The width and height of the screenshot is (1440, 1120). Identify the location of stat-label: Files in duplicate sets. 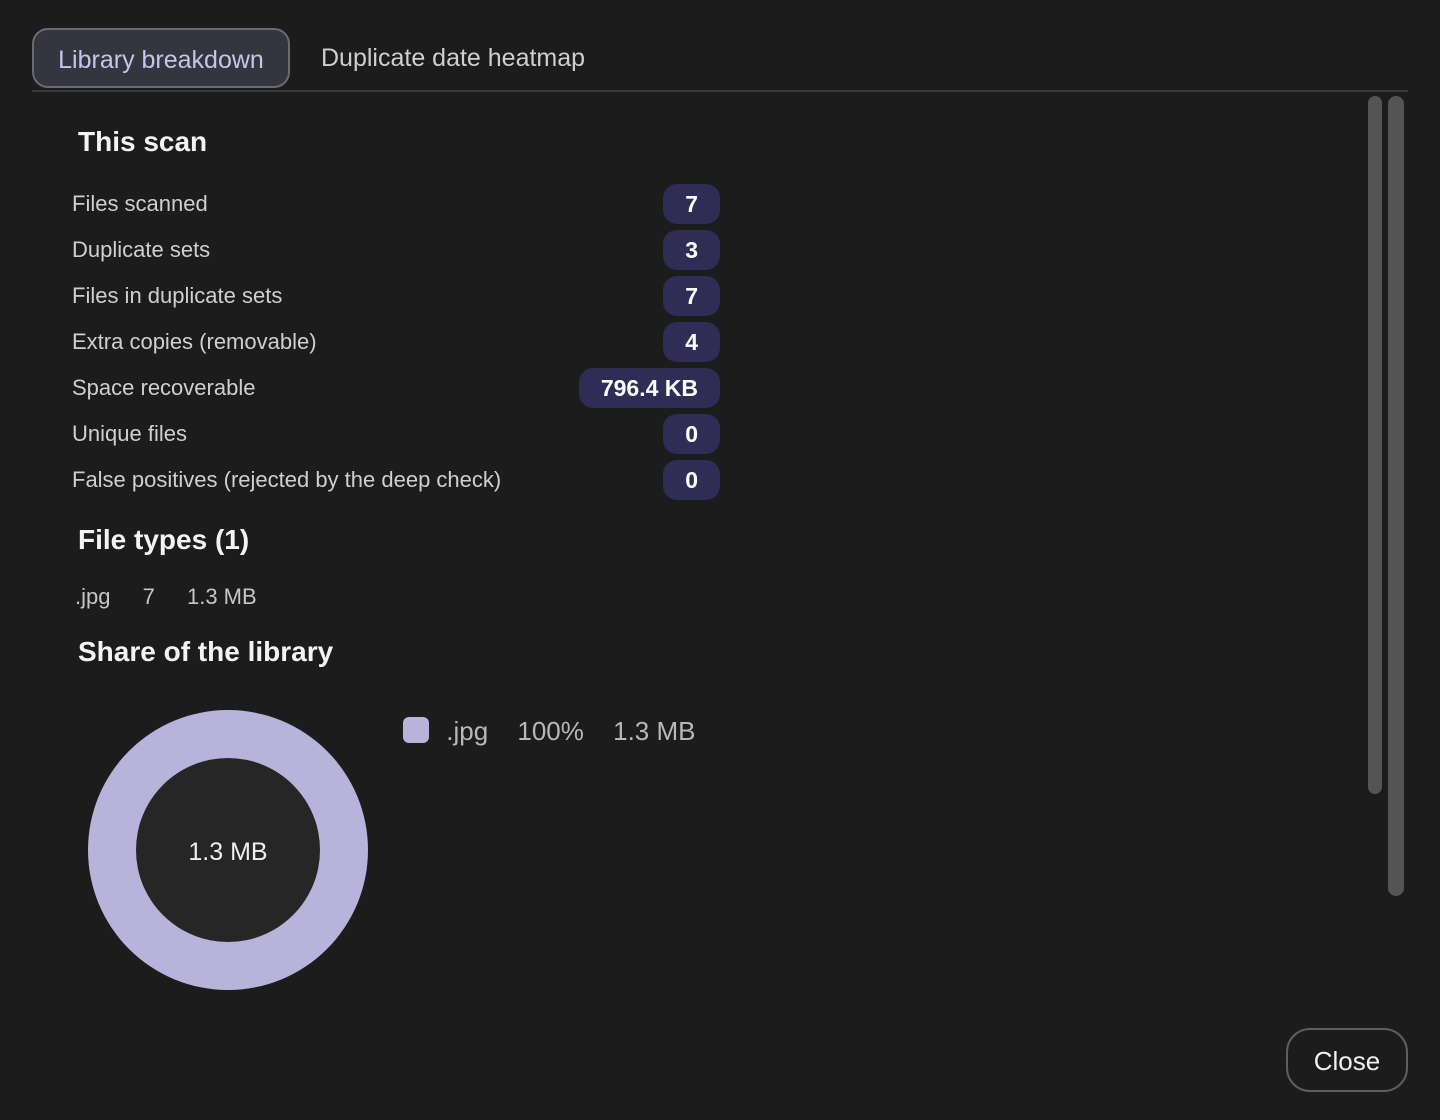
(177, 295).